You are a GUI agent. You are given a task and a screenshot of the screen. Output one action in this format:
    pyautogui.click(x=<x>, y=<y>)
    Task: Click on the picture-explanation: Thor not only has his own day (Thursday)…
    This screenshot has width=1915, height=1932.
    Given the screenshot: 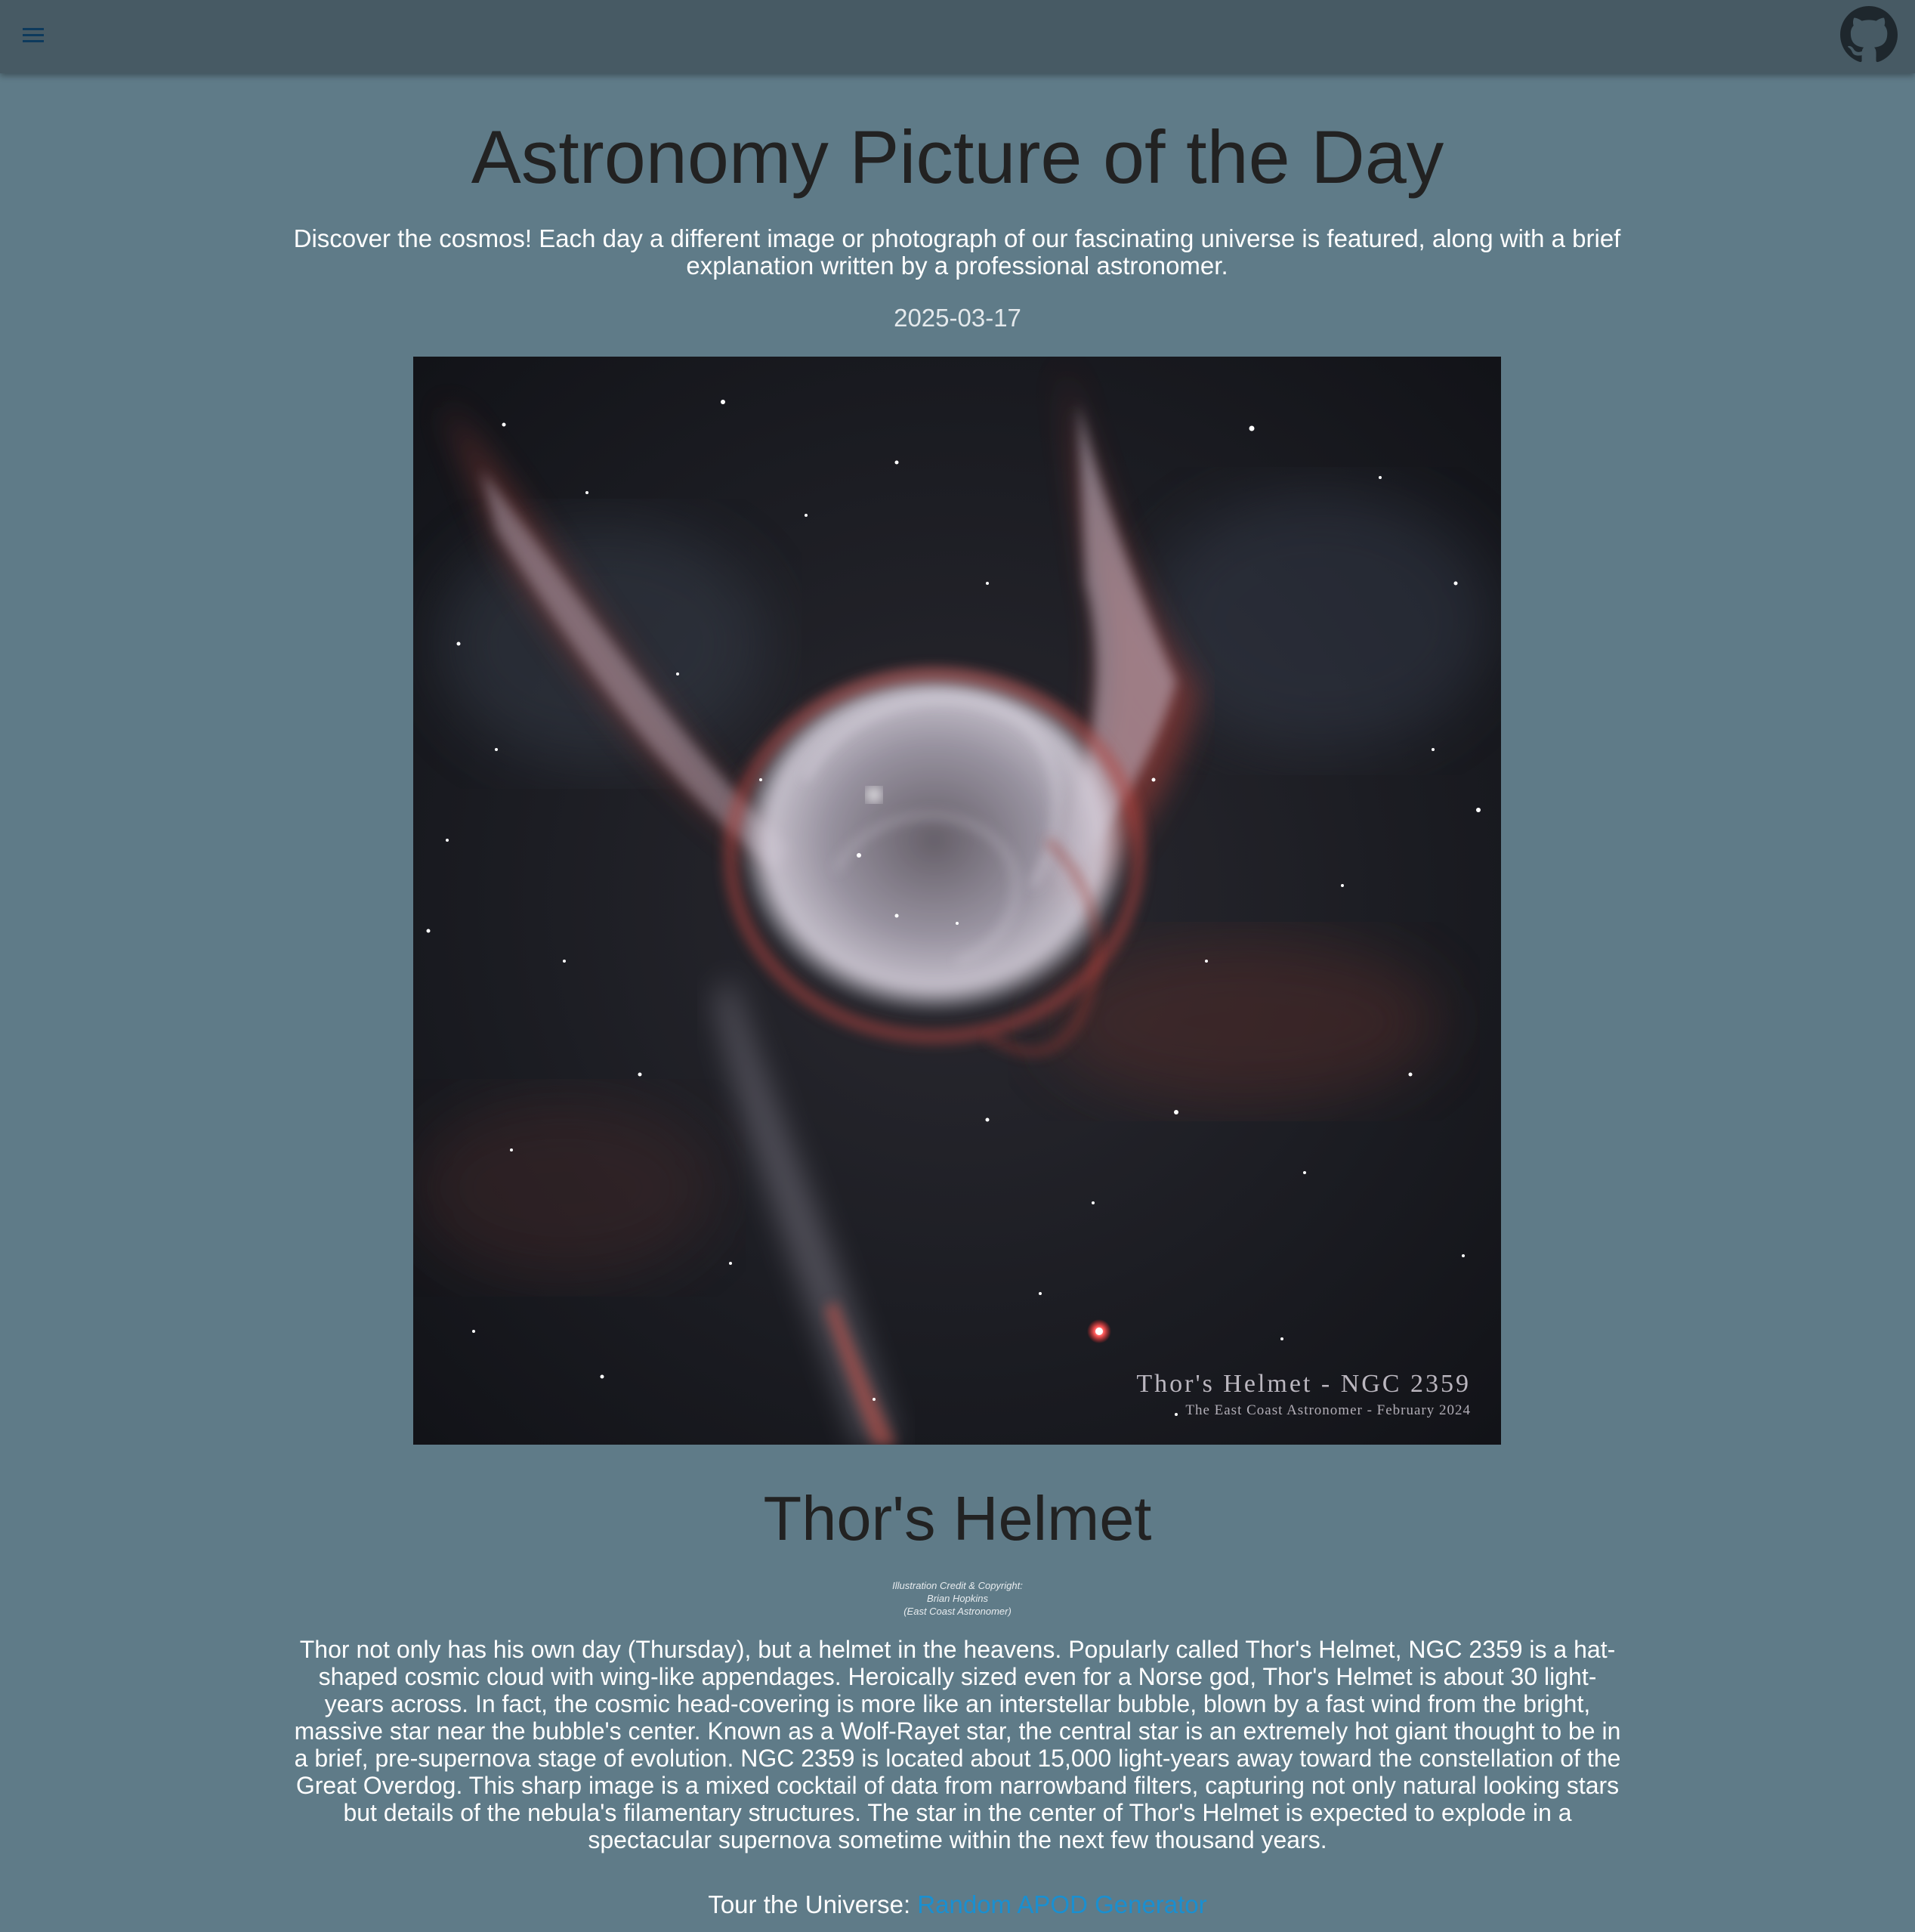 What is the action you would take?
    pyautogui.click(x=957, y=1744)
    